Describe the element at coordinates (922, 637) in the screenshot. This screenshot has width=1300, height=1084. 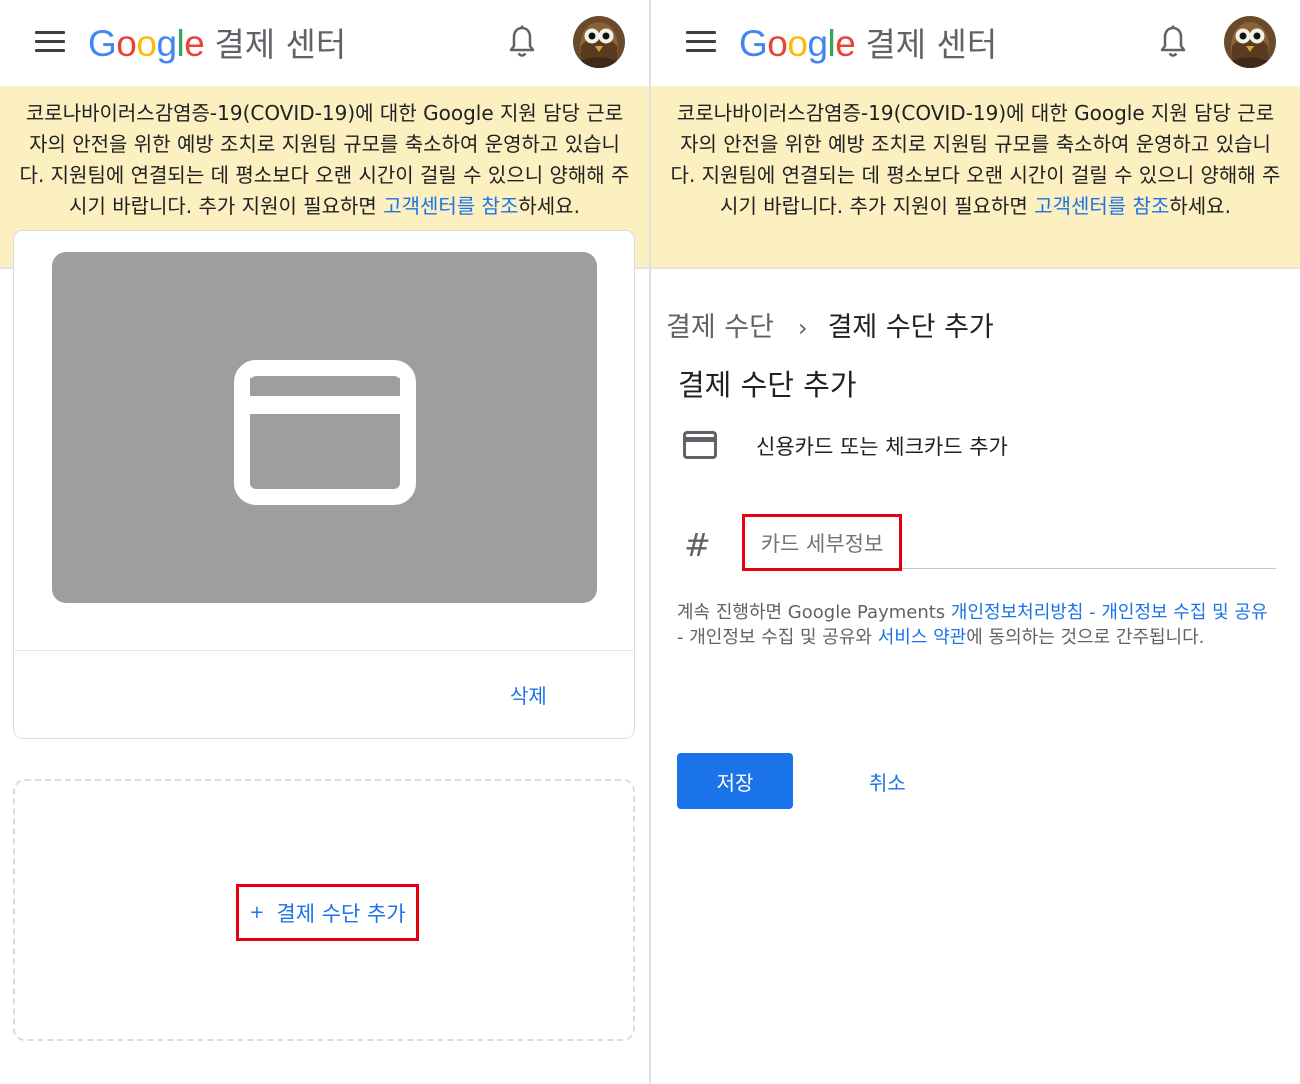
I see `terms-of-service-link: 서비스 약관` at that location.